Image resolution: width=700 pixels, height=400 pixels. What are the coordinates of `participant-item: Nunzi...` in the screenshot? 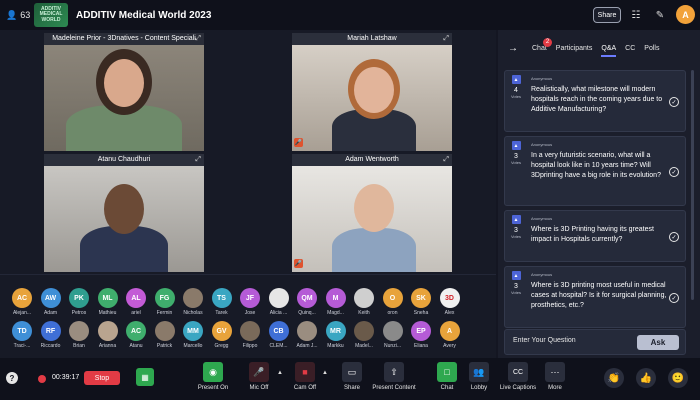 It's located at (393, 335).